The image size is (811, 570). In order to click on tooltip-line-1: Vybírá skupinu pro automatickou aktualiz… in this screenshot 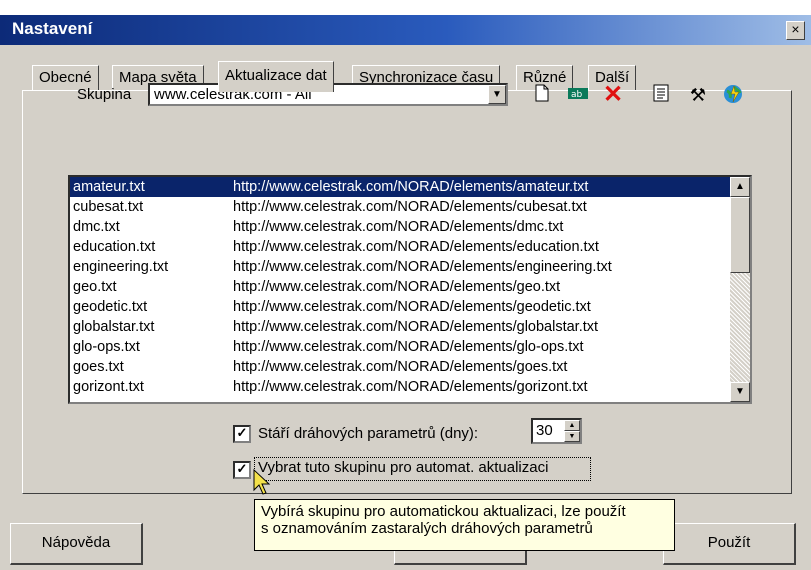, I will do `click(443, 511)`.